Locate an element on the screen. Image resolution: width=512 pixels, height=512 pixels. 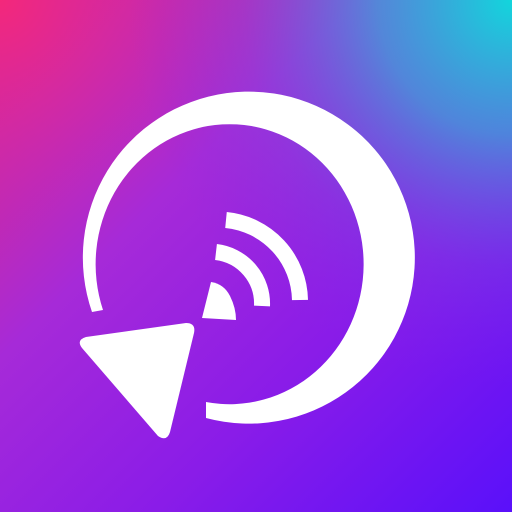
play-triangle-icon is located at coordinates (137, 381).